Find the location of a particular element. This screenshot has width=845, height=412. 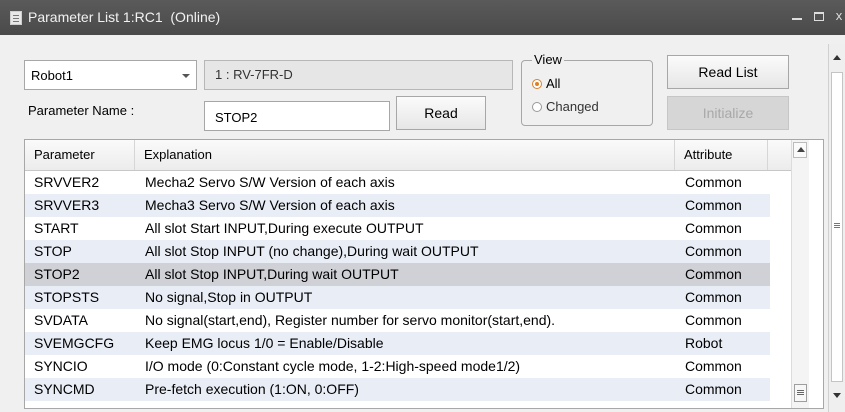

radio-unselected-icon is located at coordinates (537, 106).